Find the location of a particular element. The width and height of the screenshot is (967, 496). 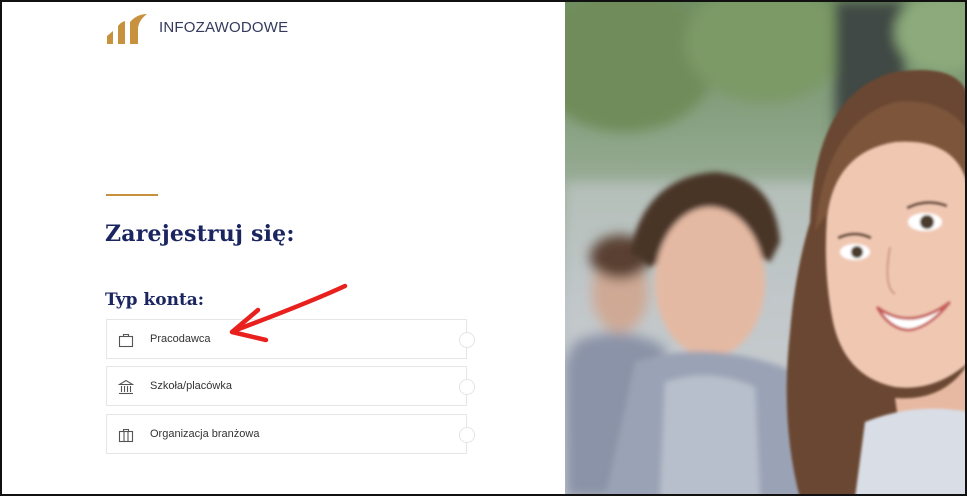

brand-name: INFOZAWODOWE is located at coordinates (224, 27).